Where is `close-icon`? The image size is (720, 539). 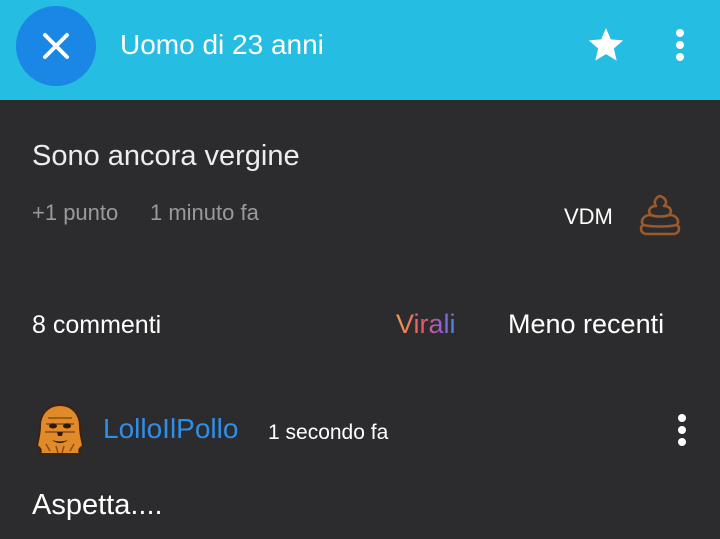
close-icon is located at coordinates (56, 46).